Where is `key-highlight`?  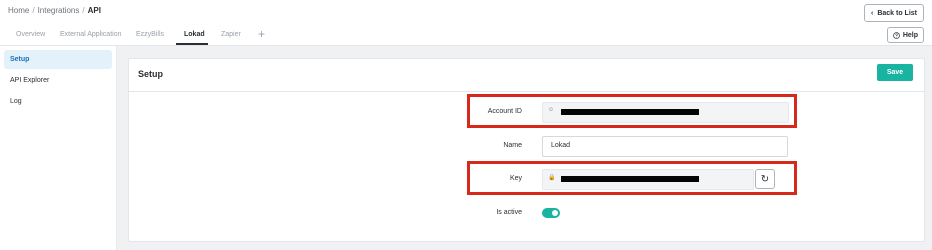
key-highlight is located at coordinates (632, 178).